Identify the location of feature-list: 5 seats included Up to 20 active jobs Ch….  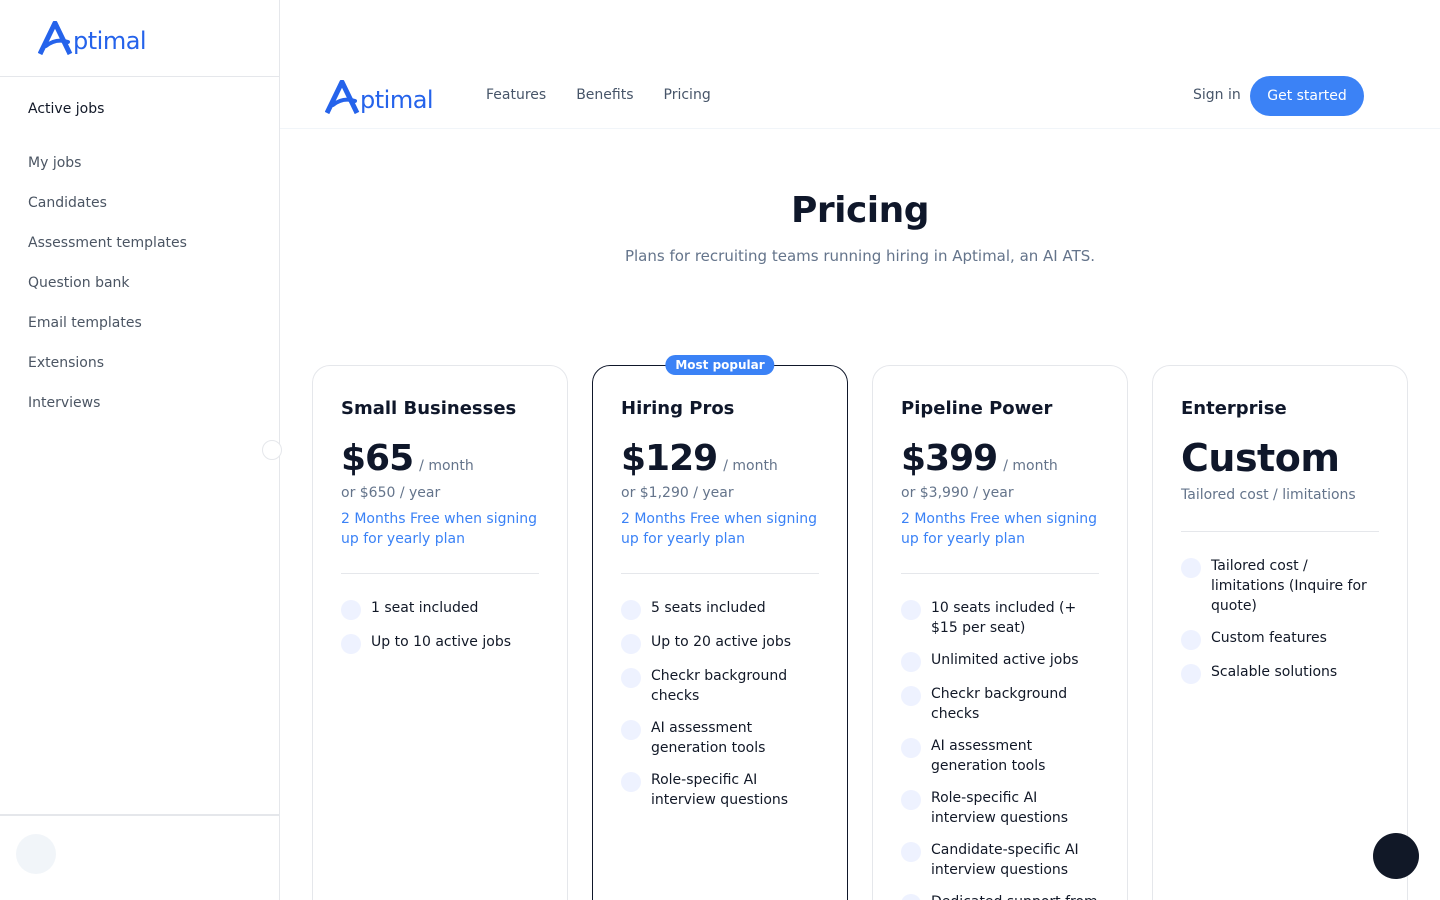
(721, 710).